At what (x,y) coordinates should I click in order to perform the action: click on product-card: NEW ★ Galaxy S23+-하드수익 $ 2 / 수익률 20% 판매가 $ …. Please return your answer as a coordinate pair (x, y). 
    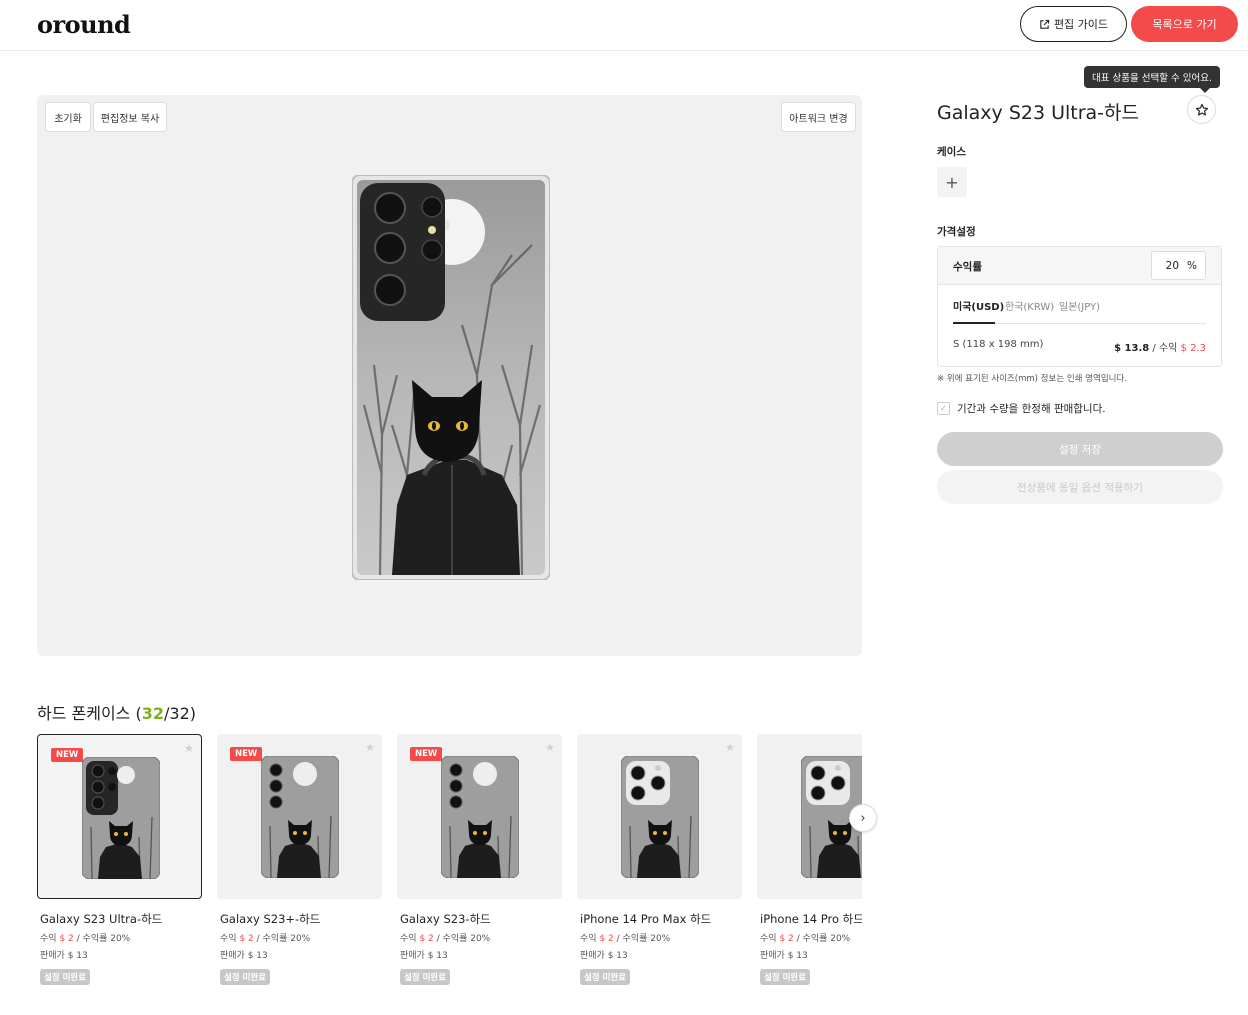
    Looking at the image, I should click on (299, 859).